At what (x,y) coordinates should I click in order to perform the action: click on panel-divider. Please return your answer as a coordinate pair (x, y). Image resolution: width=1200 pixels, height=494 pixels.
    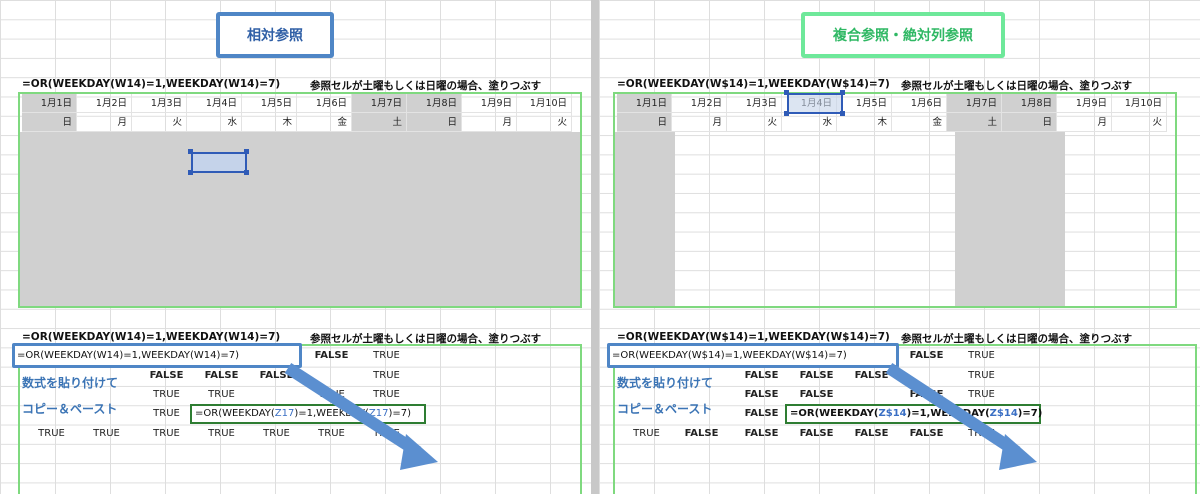
    Looking at the image, I should click on (595, 247).